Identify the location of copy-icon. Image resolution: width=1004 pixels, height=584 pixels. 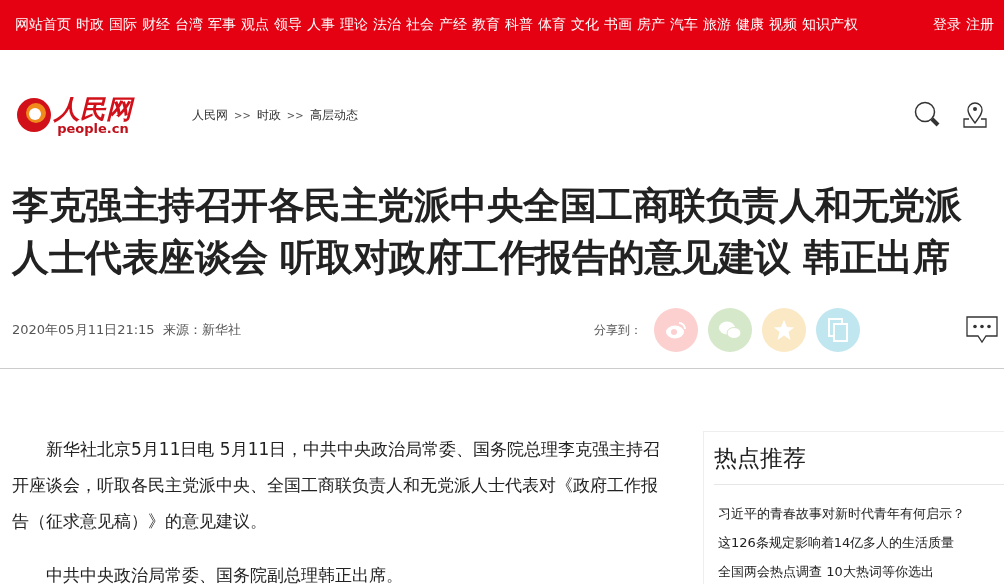
(838, 330).